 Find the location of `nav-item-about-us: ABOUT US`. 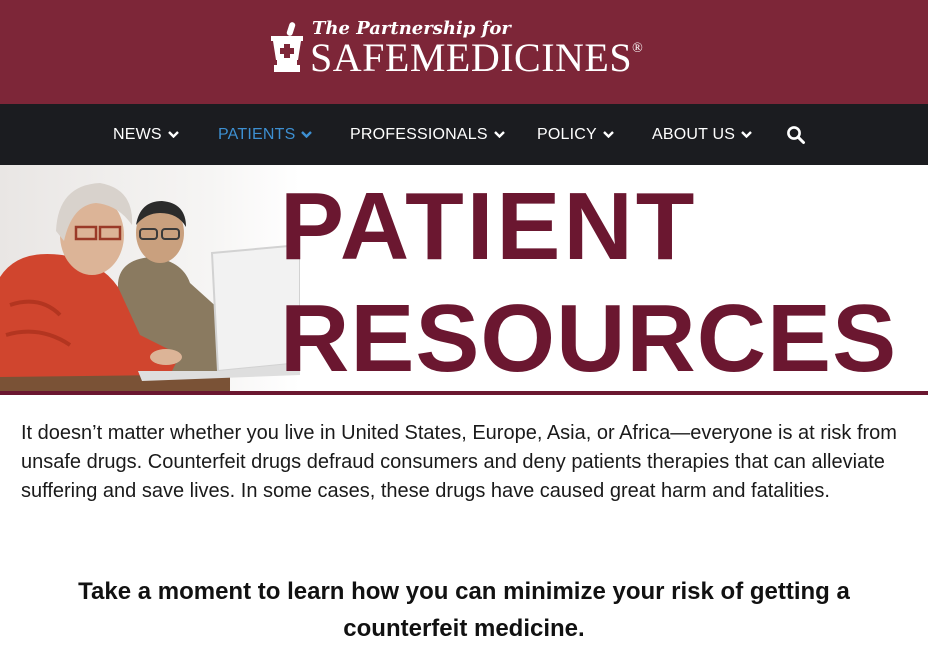

nav-item-about-us: ABOUT US is located at coordinates (702, 134).